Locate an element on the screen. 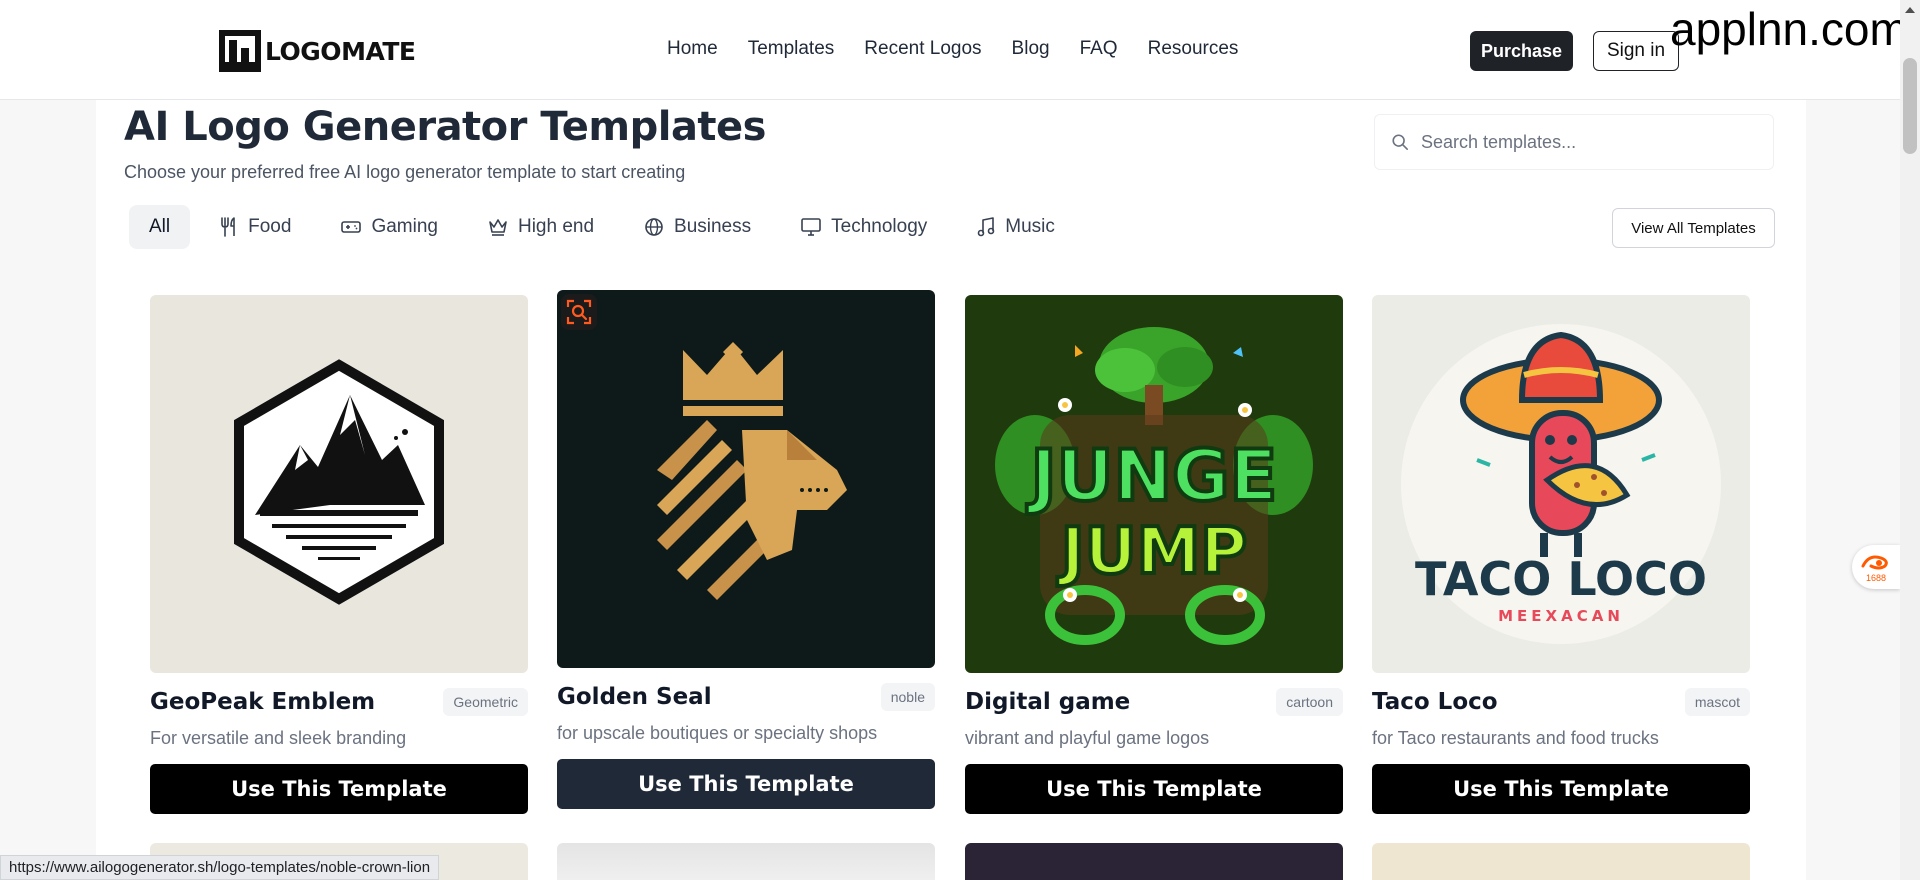 The image size is (1920, 880). scrollbar-thumb is located at coordinates (1910, 106).